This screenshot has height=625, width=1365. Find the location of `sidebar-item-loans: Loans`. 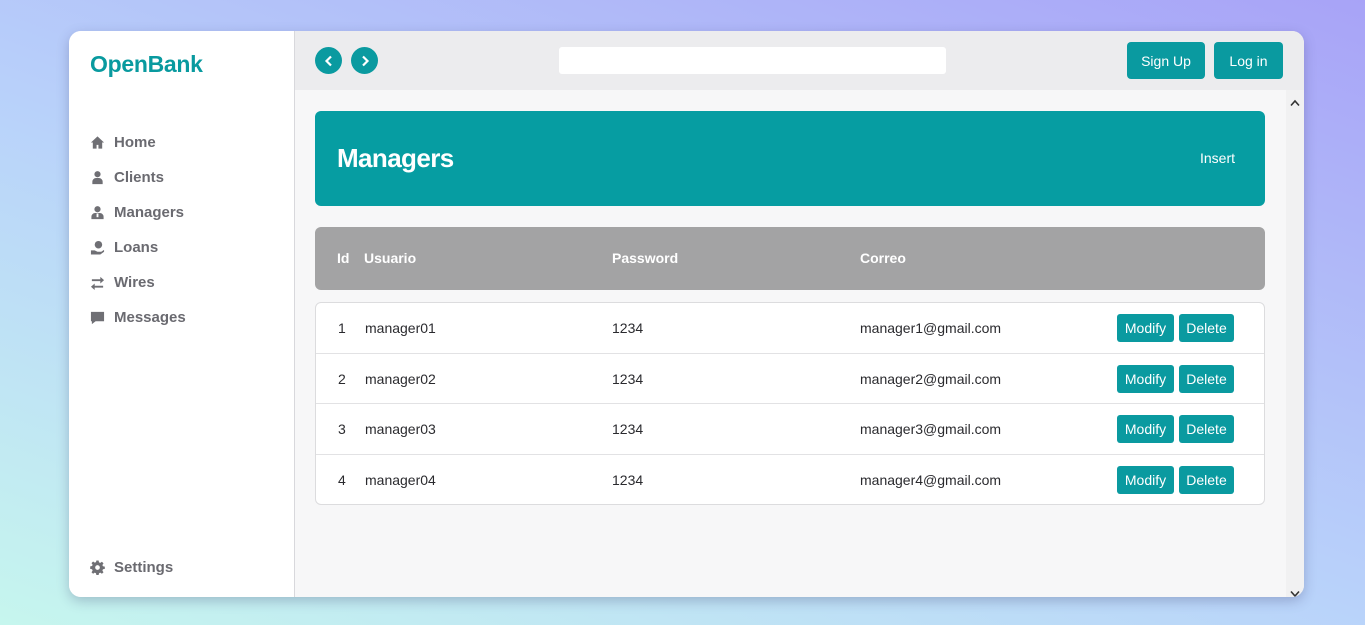

sidebar-item-loans: Loans is located at coordinates (138, 247).